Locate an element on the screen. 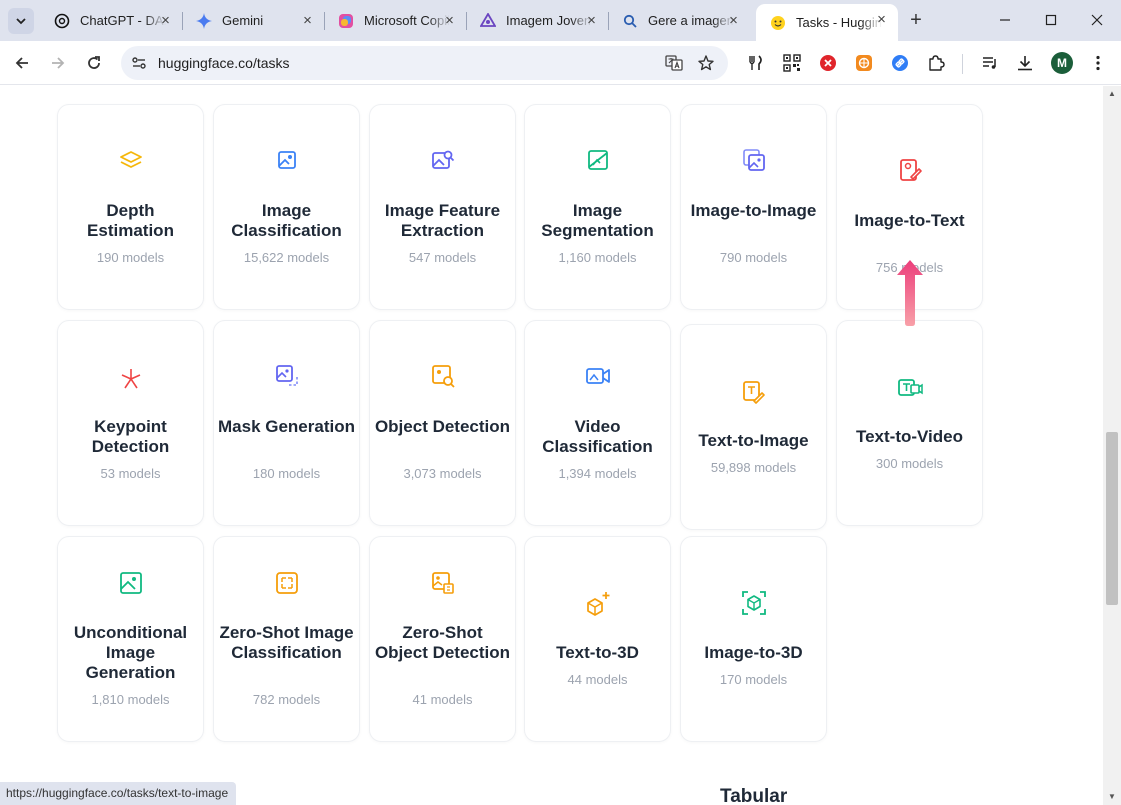 This screenshot has height=805, width=1121. image-to-text-icon is located at coordinates (910, 170).